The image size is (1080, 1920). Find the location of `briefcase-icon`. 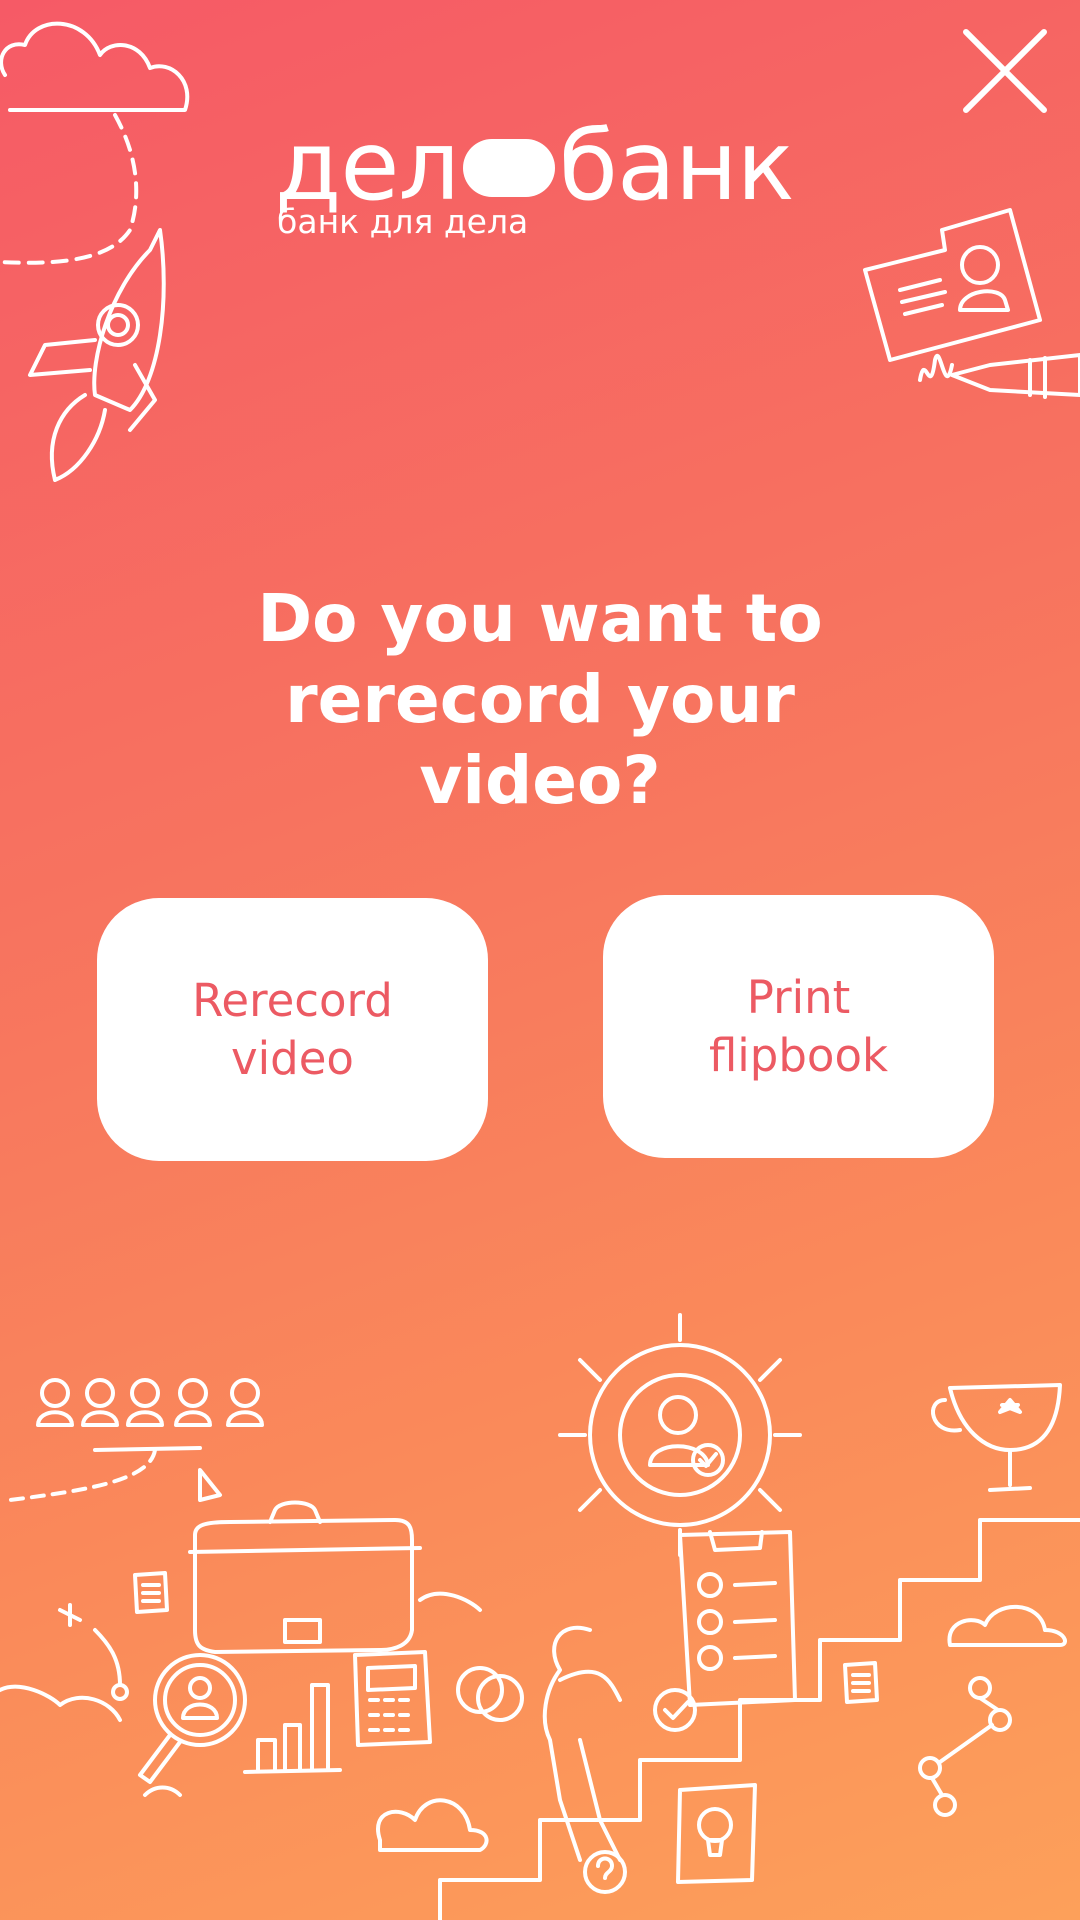

briefcase-icon is located at coordinates (305, 1577).